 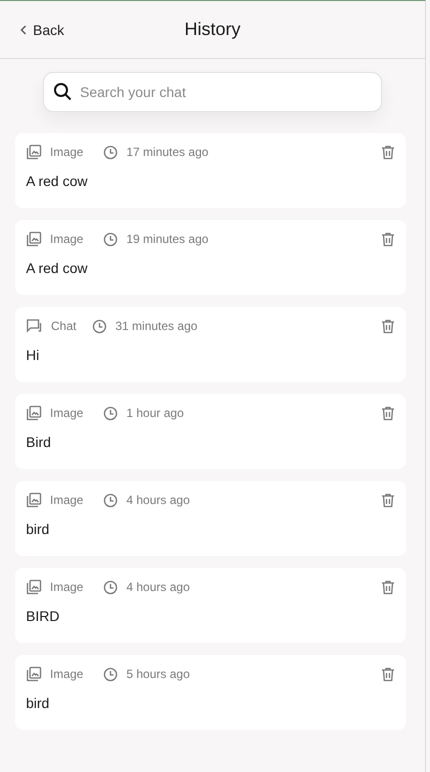 I want to click on history-card: Image 4 hours ago bird, so click(x=210, y=518).